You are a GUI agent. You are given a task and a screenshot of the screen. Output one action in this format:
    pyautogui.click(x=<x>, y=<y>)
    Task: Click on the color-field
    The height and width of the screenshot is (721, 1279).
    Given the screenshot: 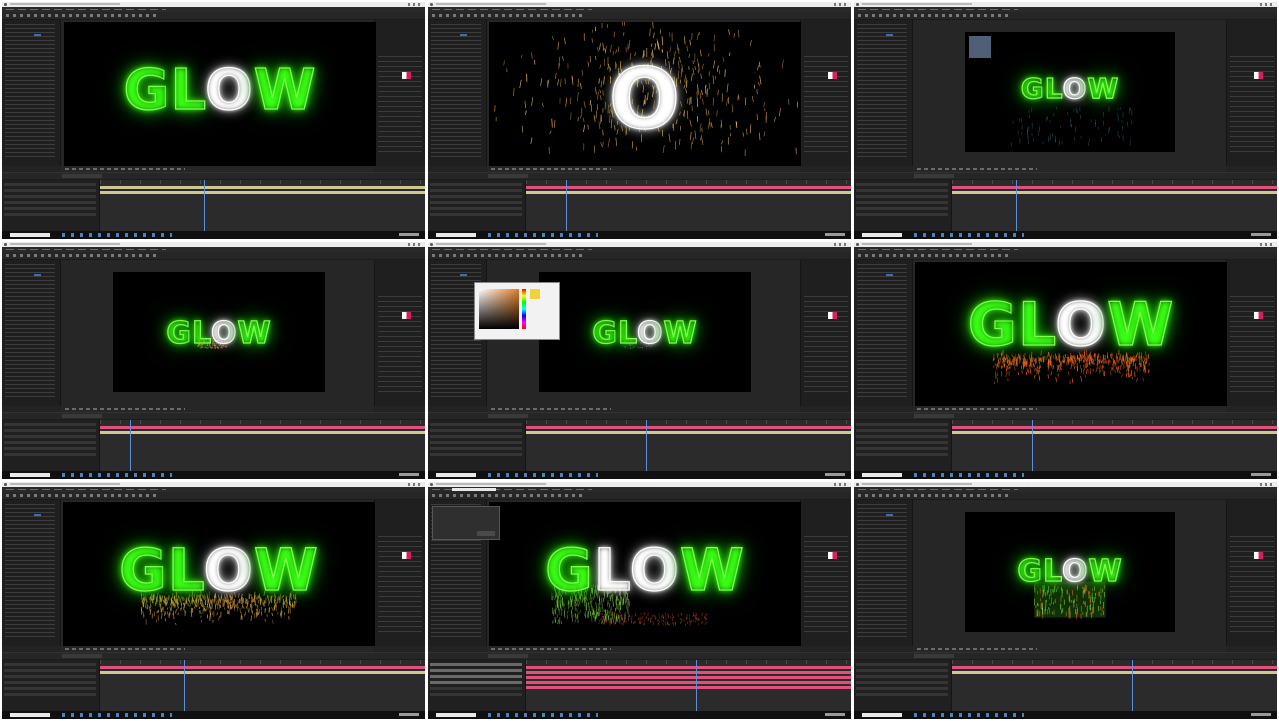 What is the action you would take?
    pyautogui.click(x=499, y=309)
    